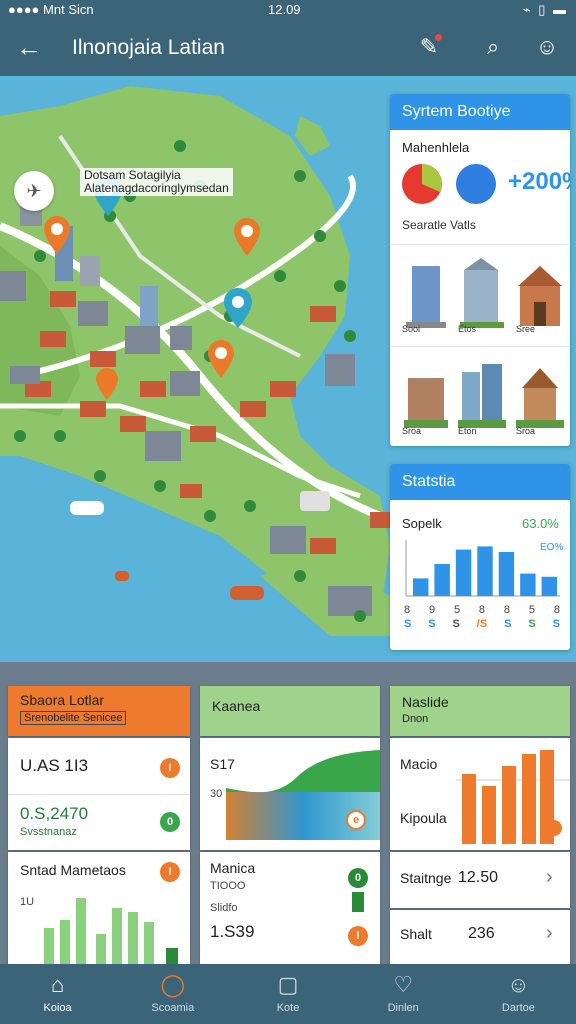  Describe the element at coordinates (73, 718) in the screenshot. I see `orange-header-sub: Srenobelite Senicee` at that location.